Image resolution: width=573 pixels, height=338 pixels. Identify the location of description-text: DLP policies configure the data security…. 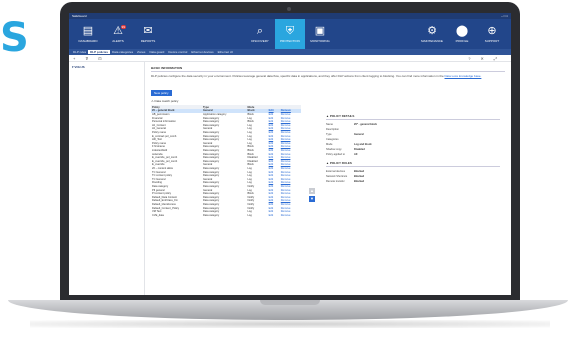
(297, 76).